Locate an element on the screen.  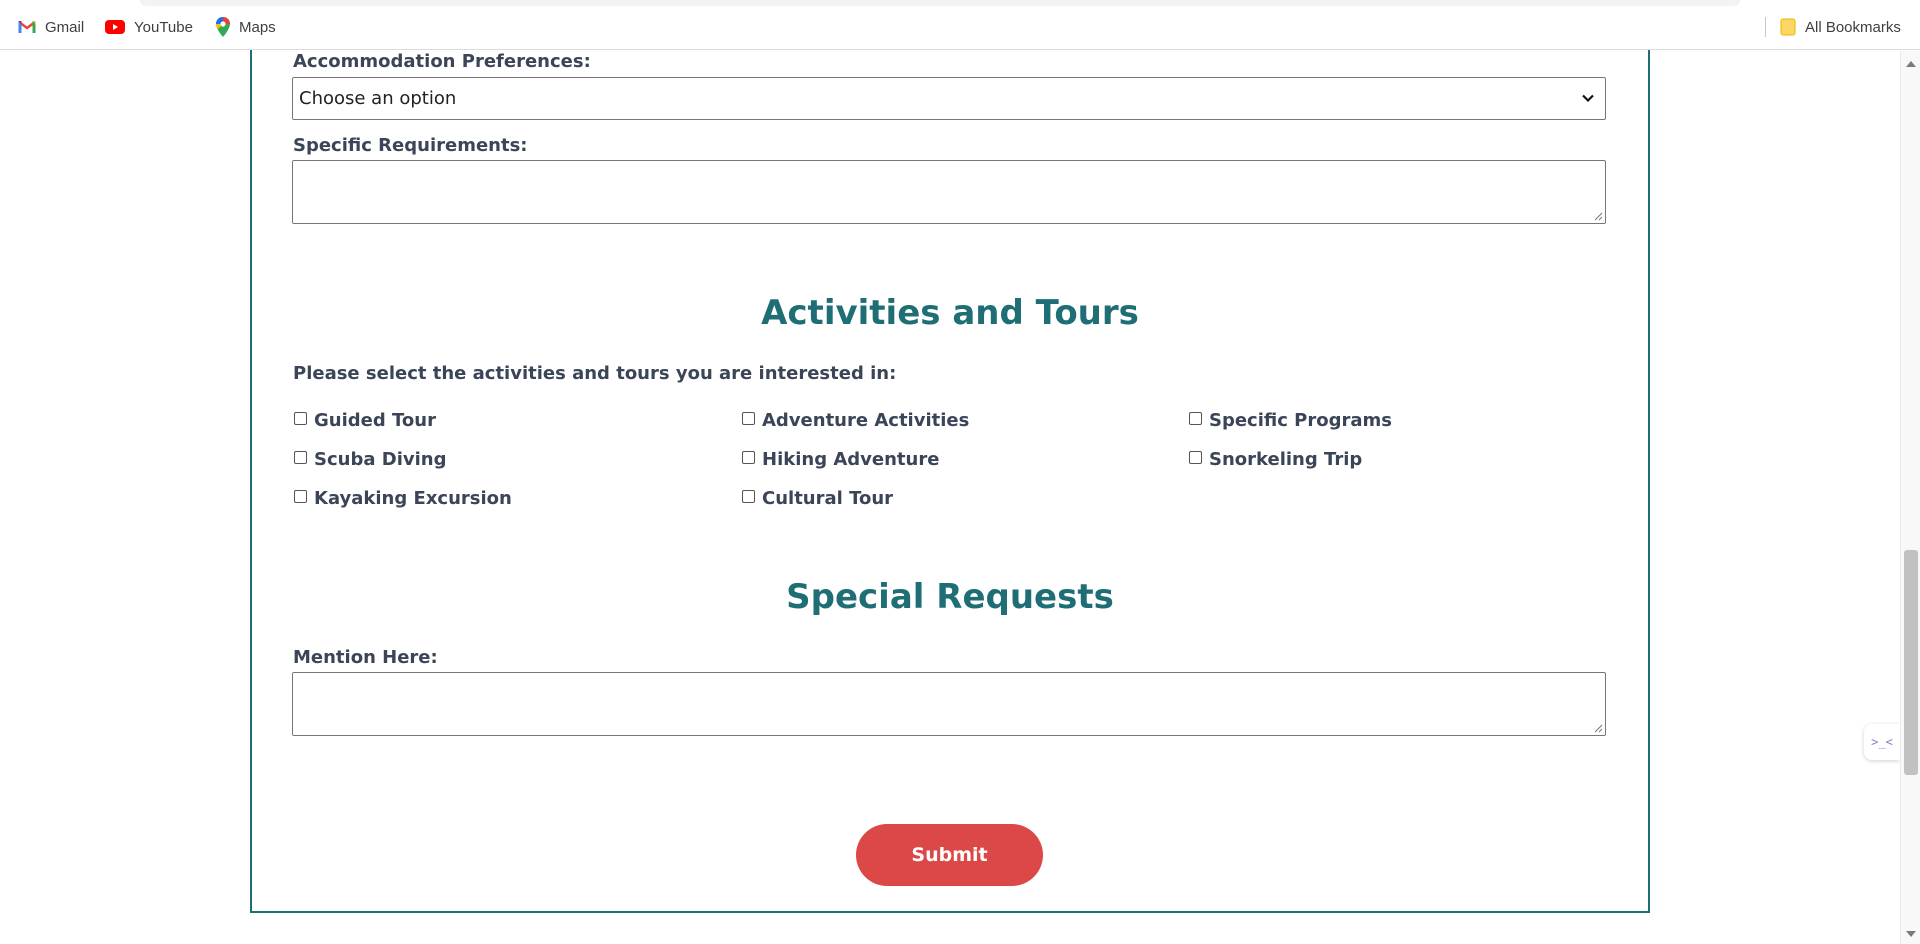
mention-label: Mention Here: is located at coordinates (365, 657).